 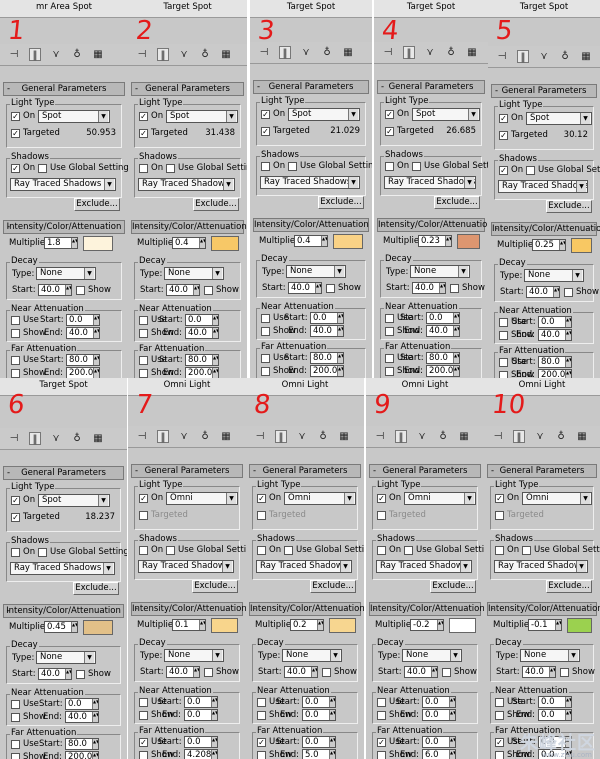 What do you see at coordinates (307, 625) in the screenshot?
I see `multiplier-spinner: 0.2 ▲▼` at bounding box center [307, 625].